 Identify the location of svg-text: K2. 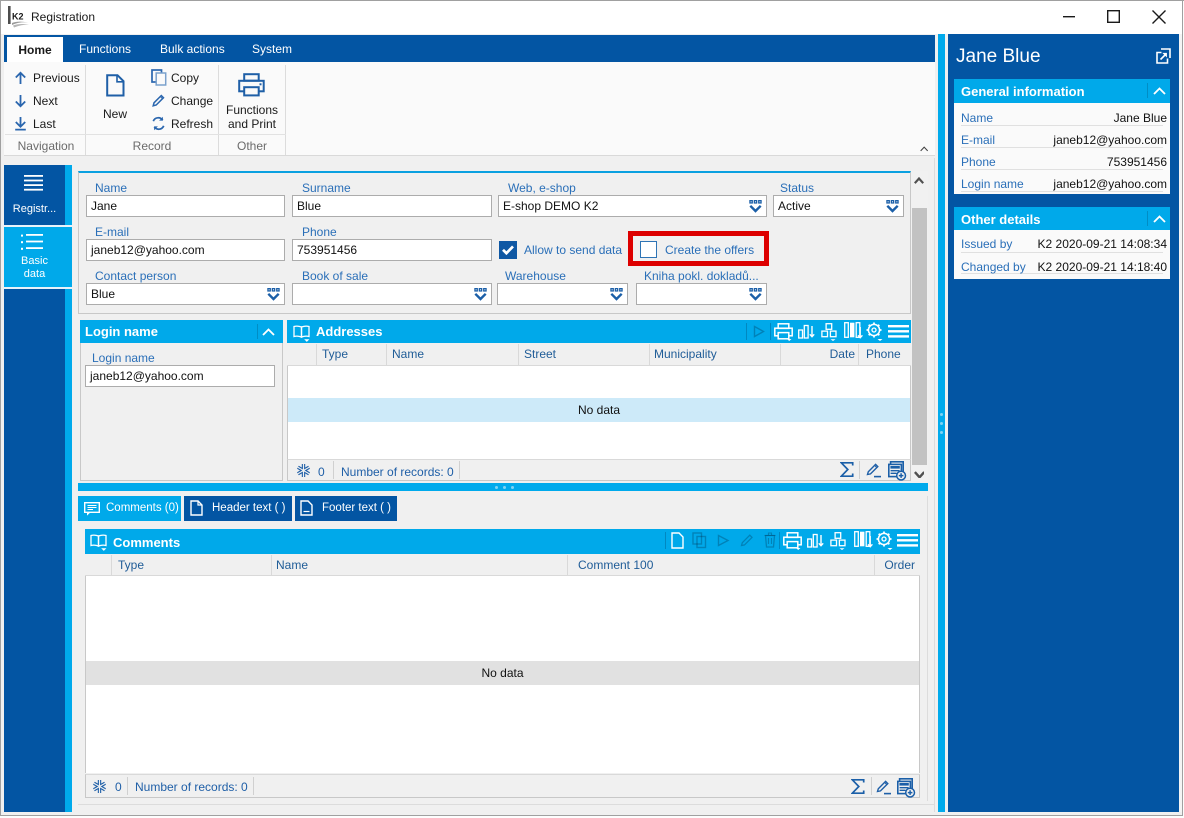
(18, 17).